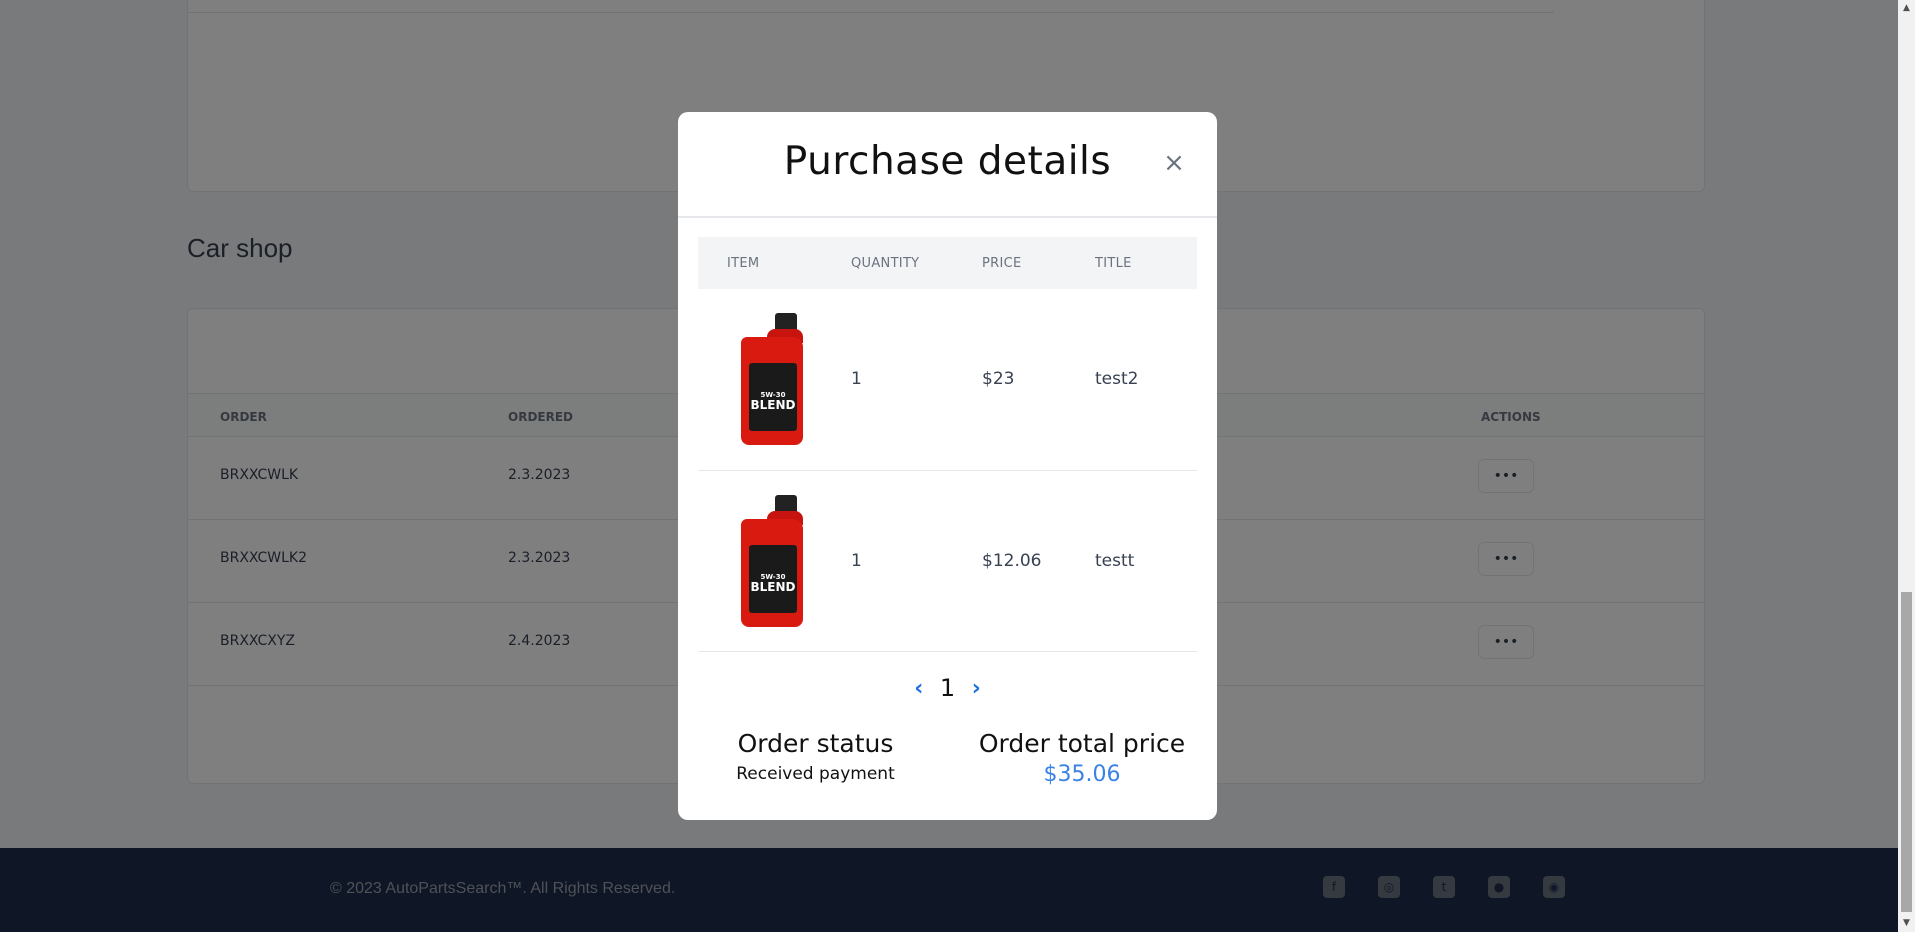 The image size is (1915, 932). I want to click on modal-title: Purchase details, so click(947, 161).